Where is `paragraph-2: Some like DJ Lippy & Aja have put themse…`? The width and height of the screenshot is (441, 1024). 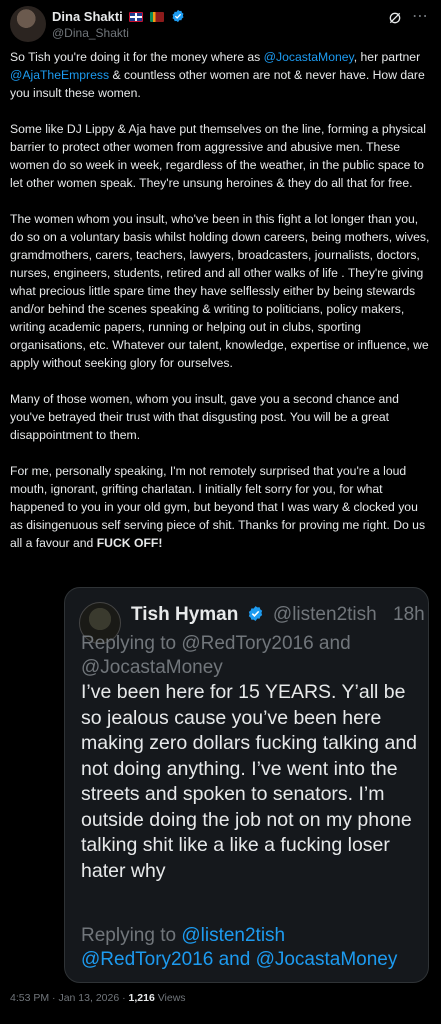 paragraph-2: Some like DJ Lippy & Aja have put themse… is located at coordinates (218, 156).